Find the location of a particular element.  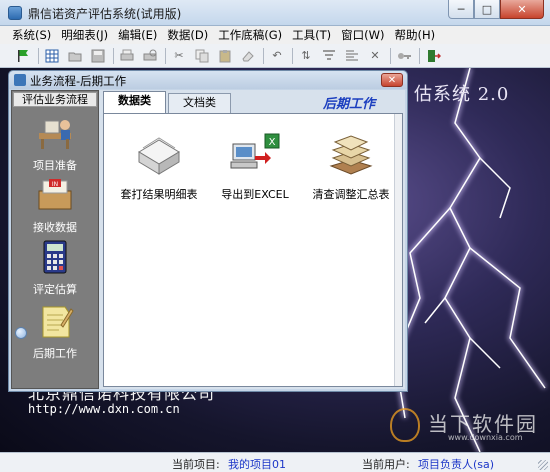

close-button: ✕ is located at coordinates (522, 9).